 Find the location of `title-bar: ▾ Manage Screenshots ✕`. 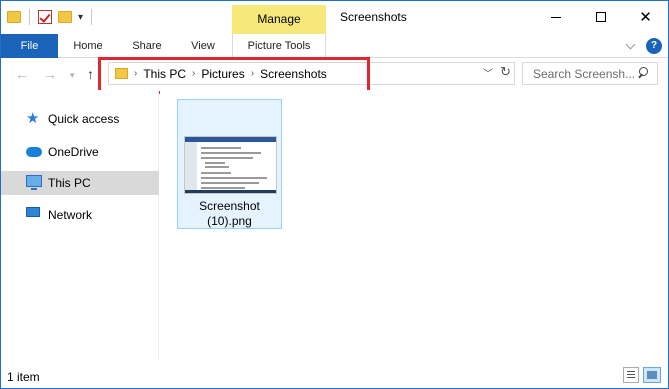

title-bar: ▾ Manage Screenshots ✕ is located at coordinates (334, 17).